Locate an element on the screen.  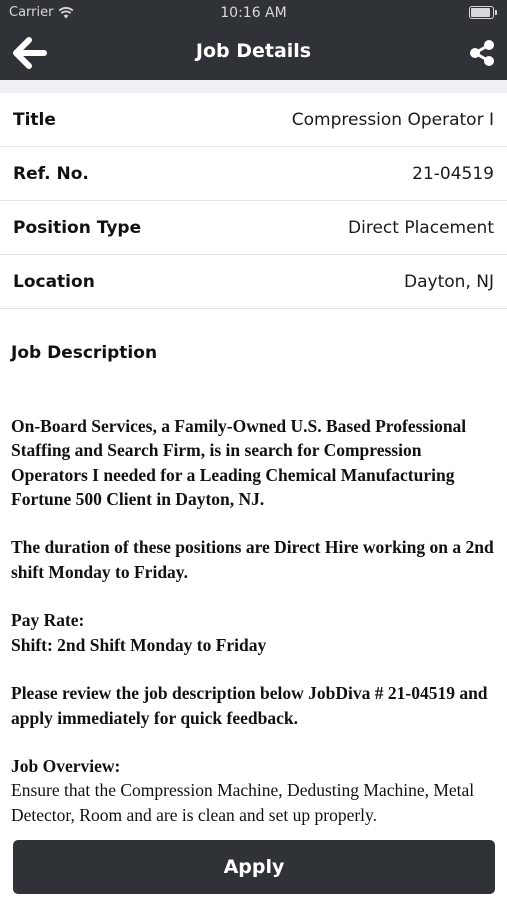
pay-rate-label: Pay Rate: is located at coordinates (48, 620).